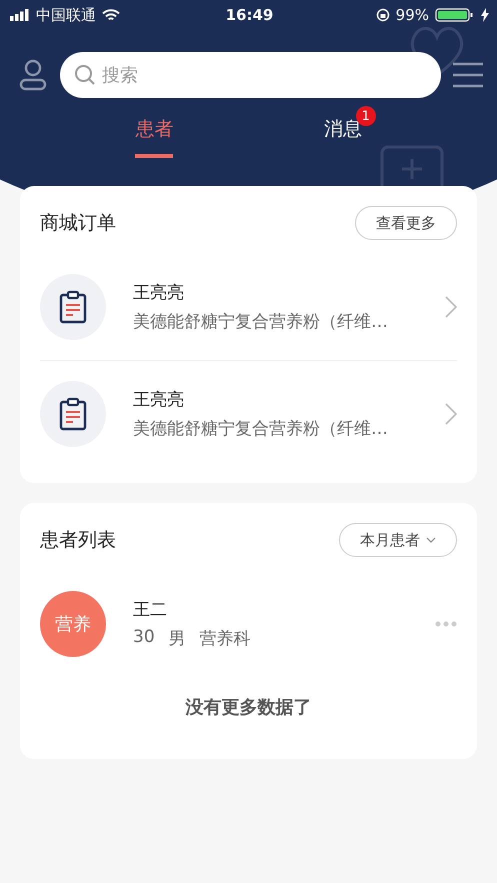 This screenshot has height=883, width=497. Describe the element at coordinates (66, 15) in the screenshot. I see `carrier-name: 中国联通` at that location.